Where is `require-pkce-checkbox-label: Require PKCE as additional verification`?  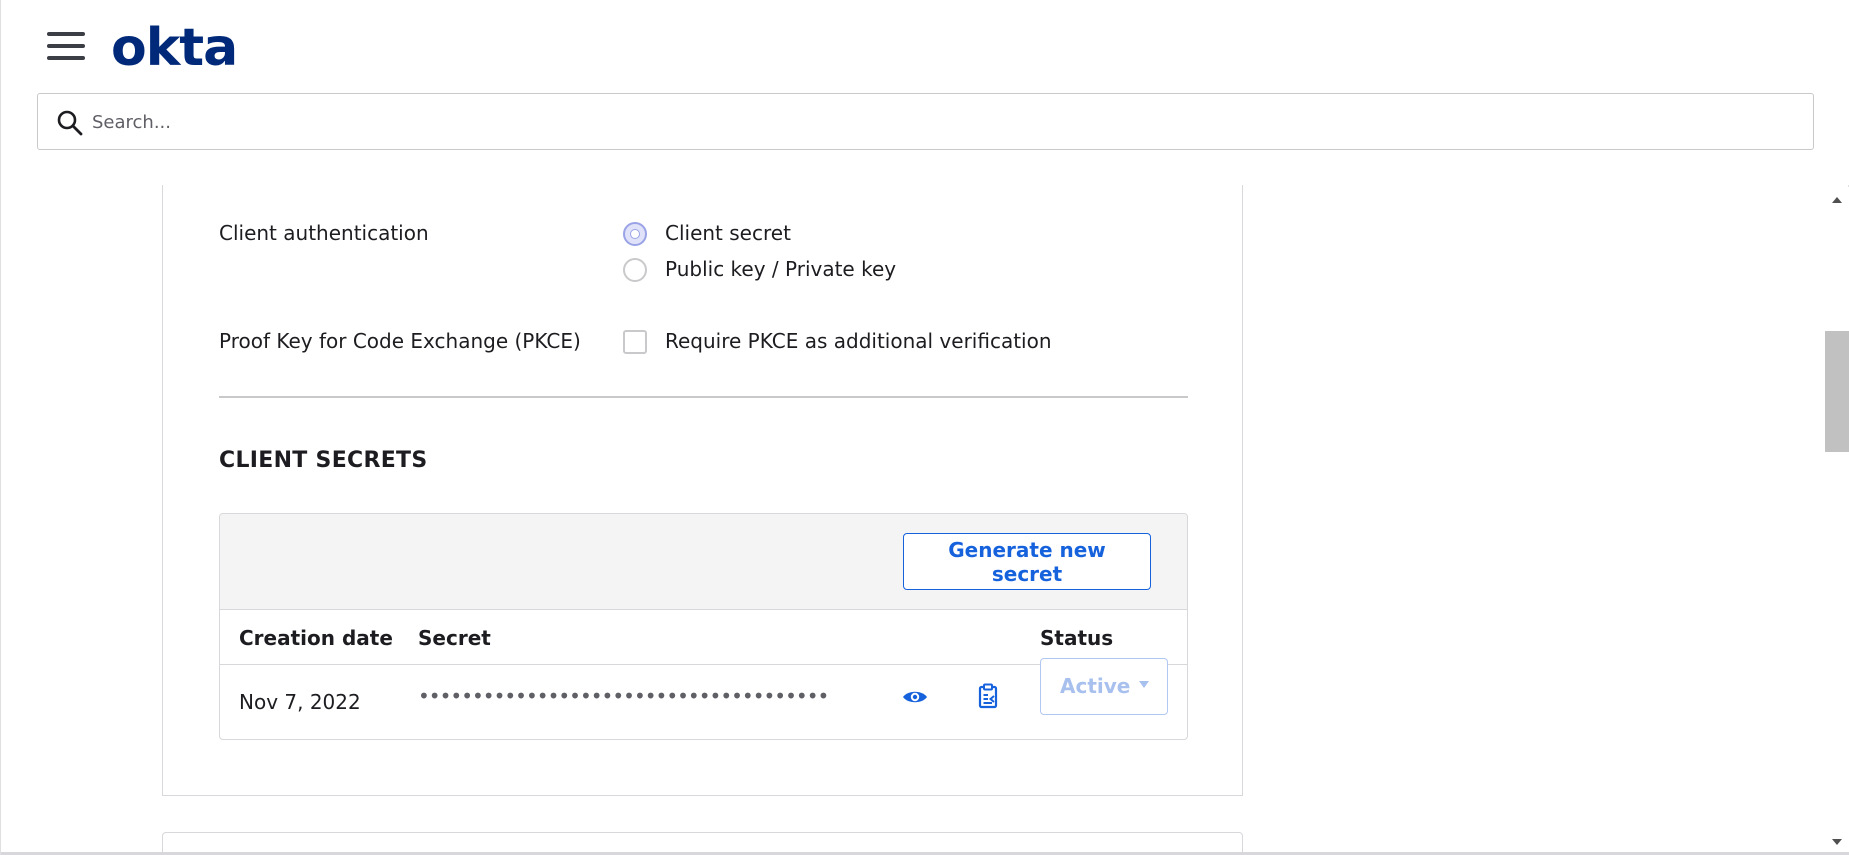
require-pkce-checkbox-label: Require PKCE as additional verification is located at coordinates (858, 341).